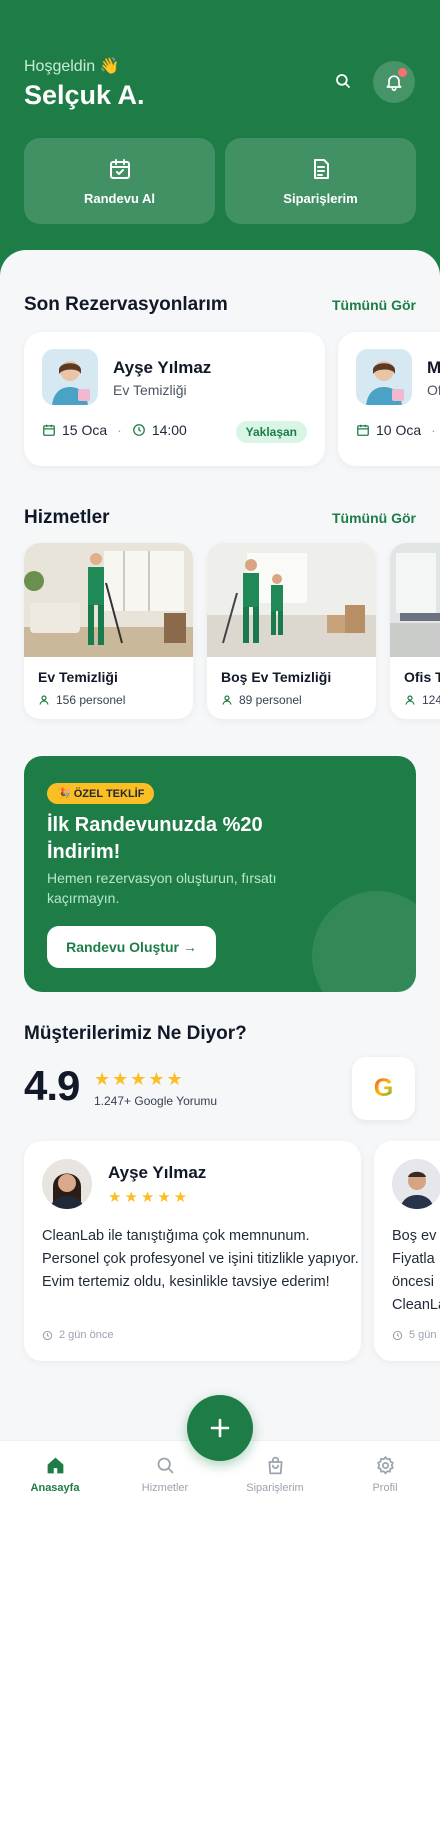  I want to click on review-card: Boş ev Fiyatla öncesi CleanLa 5 gün, so click(407, 1251).